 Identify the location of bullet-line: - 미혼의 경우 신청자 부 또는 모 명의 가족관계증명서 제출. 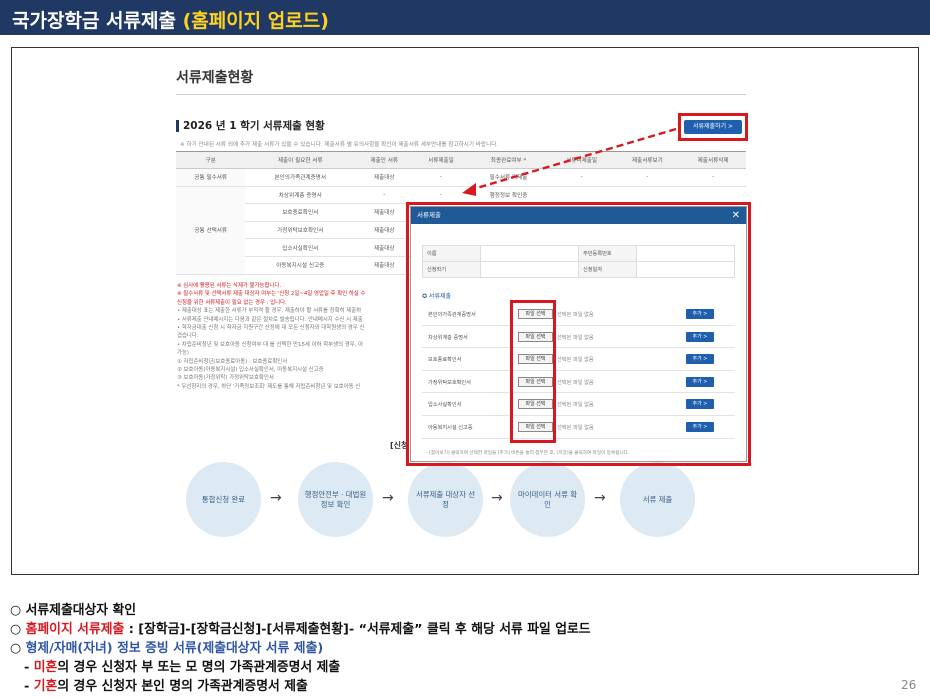
(182, 667).